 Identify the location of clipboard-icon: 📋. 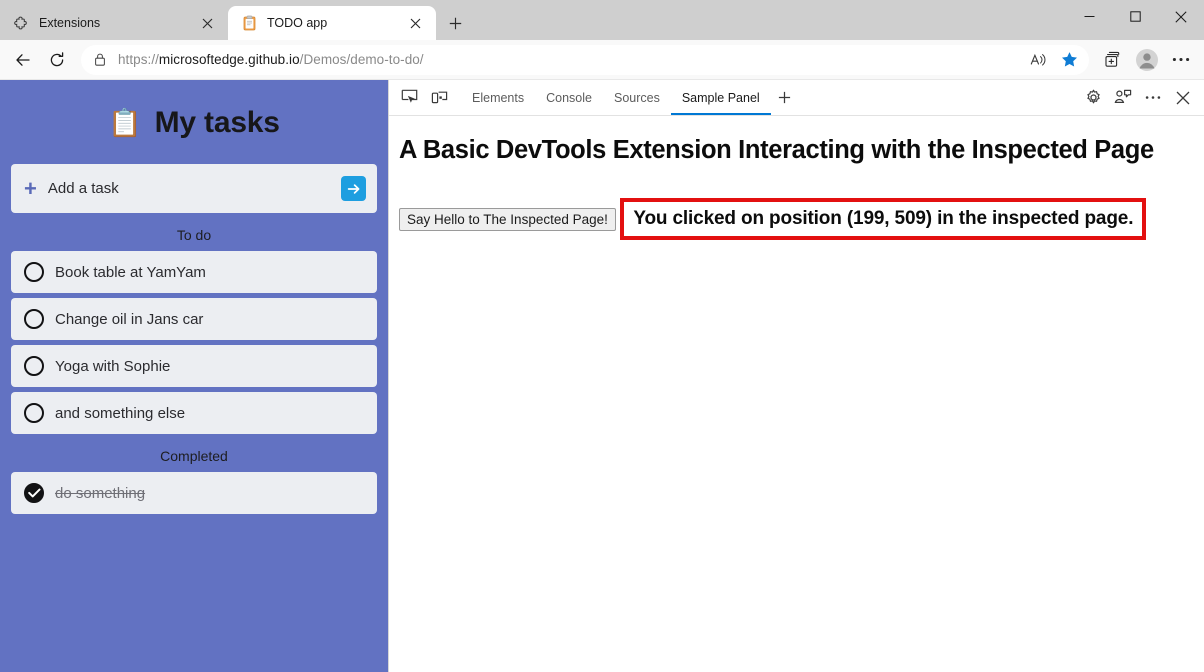
(125, 122).